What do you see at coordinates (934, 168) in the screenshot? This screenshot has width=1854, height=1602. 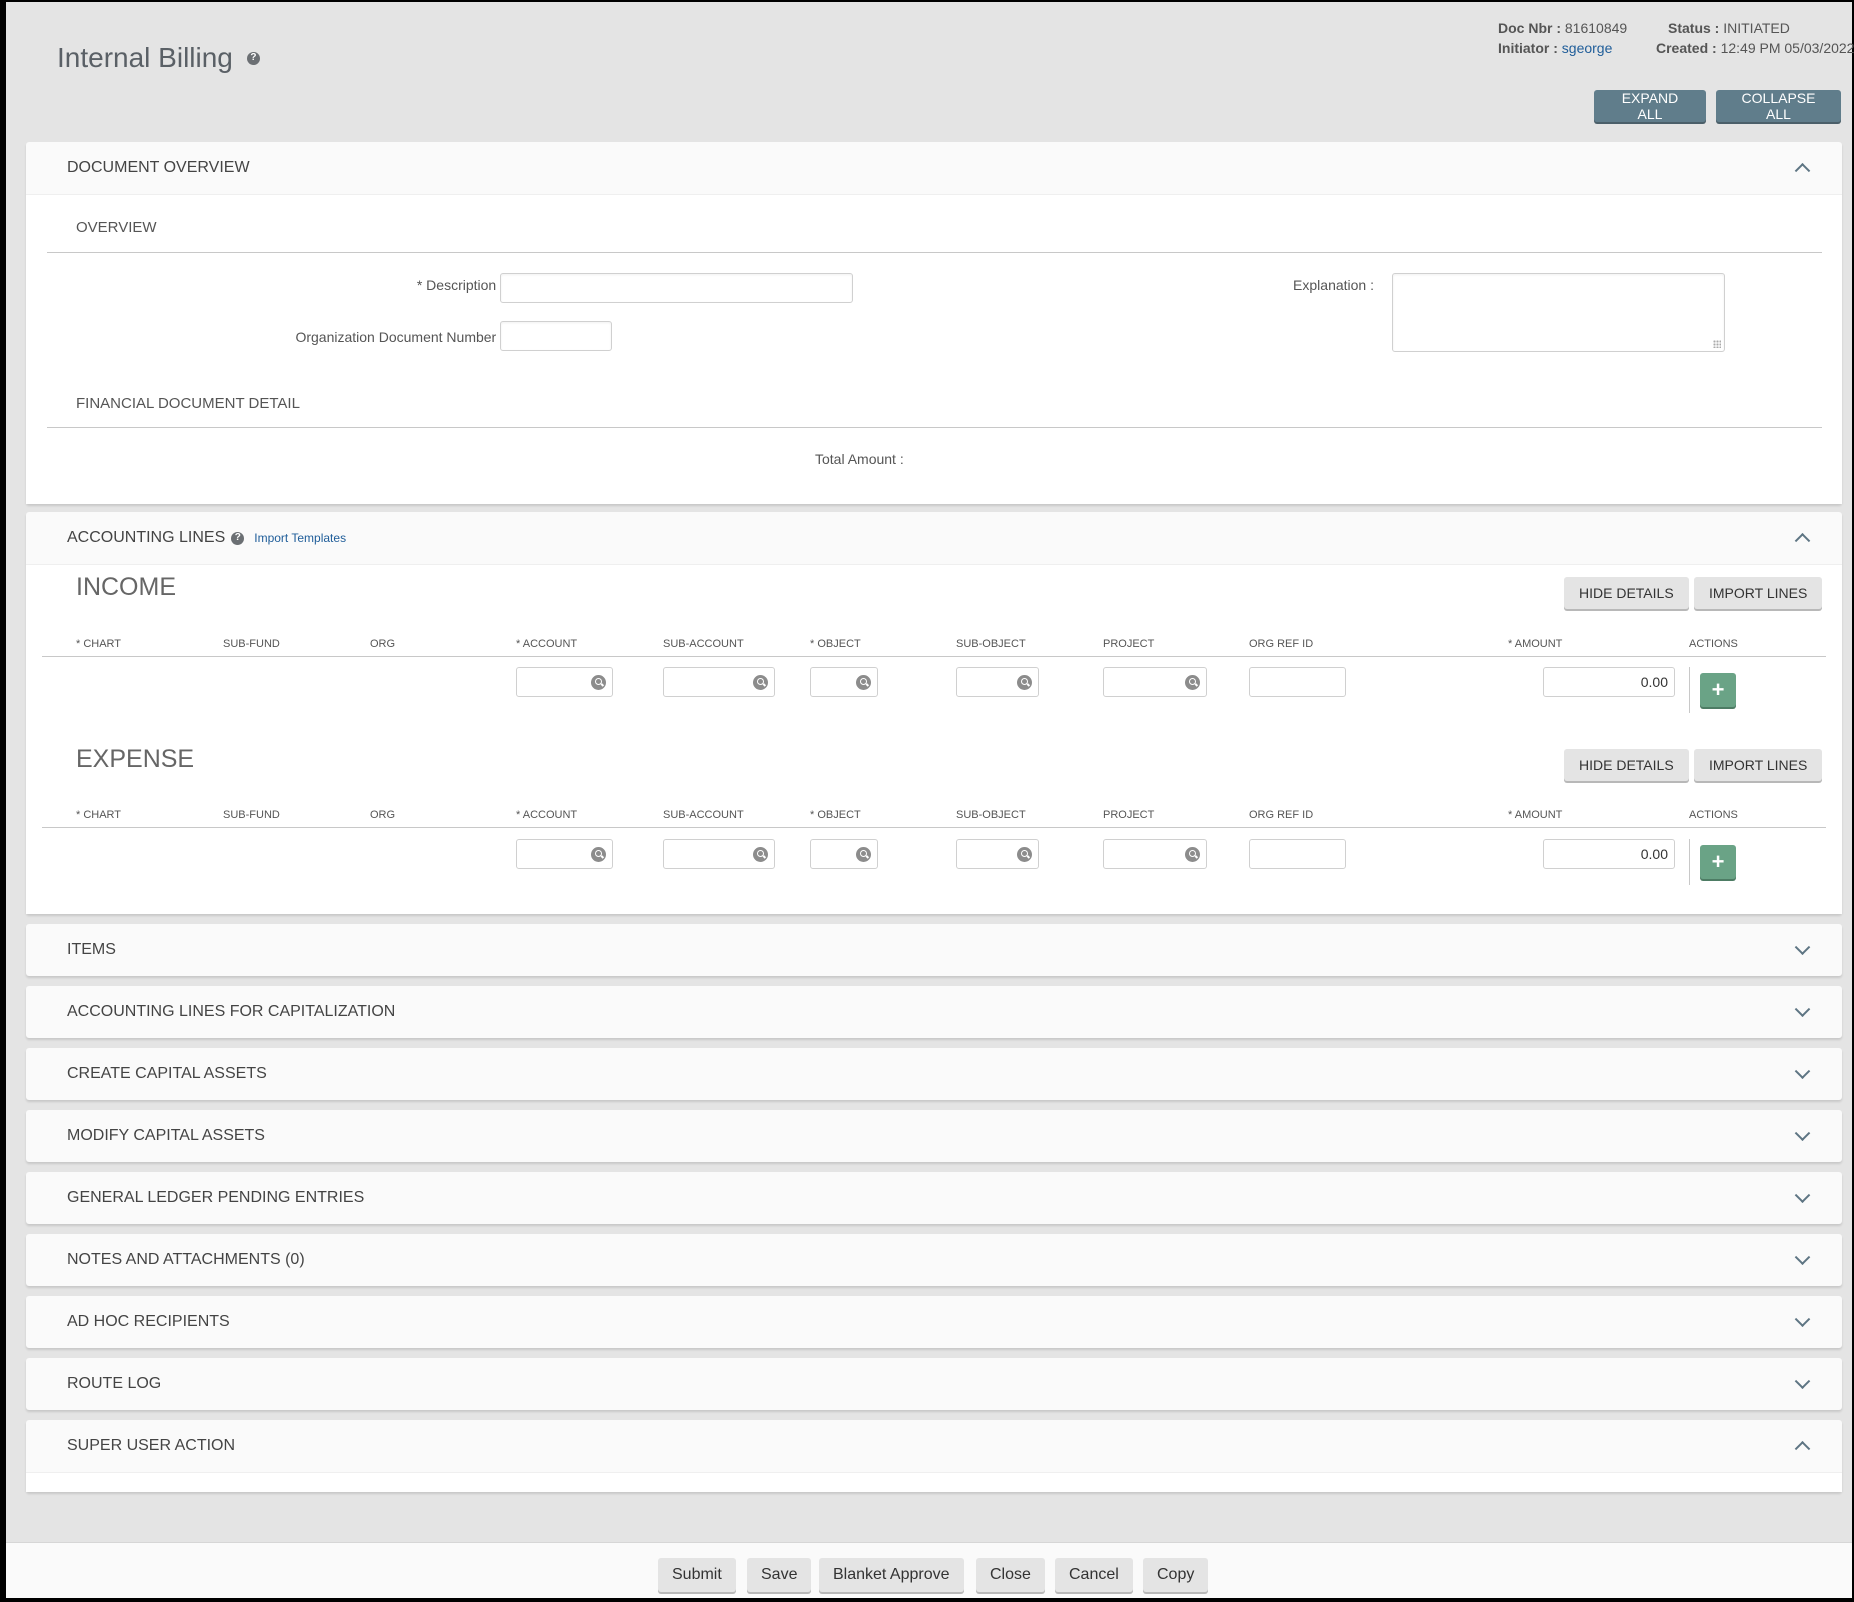 I see `document-overview-header: DOCUMENT OVERVIEW` at bounding box center [934, 168].